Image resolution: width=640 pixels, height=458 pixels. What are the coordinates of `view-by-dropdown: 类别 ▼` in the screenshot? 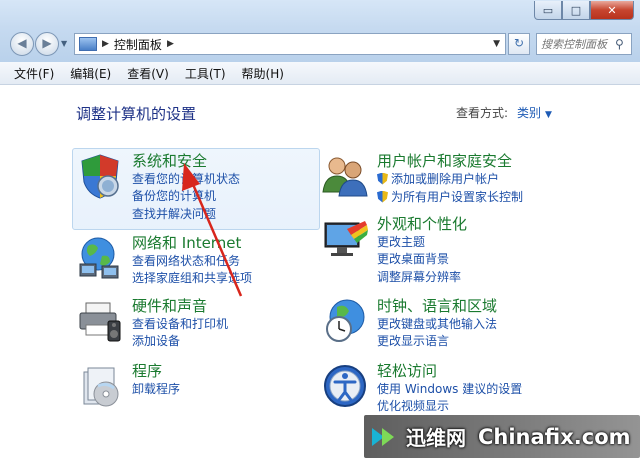 It's located at (534, 112).